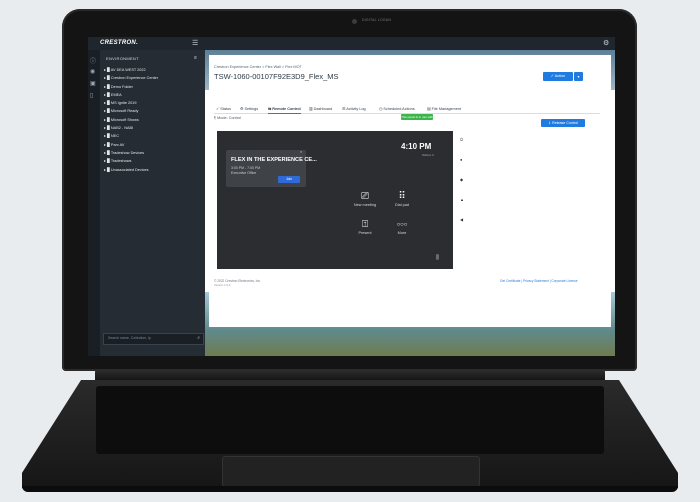  Describe the element at coordinates (222, 285) in the screenshot. I see `version-text: Version 1.0.0` at that location.